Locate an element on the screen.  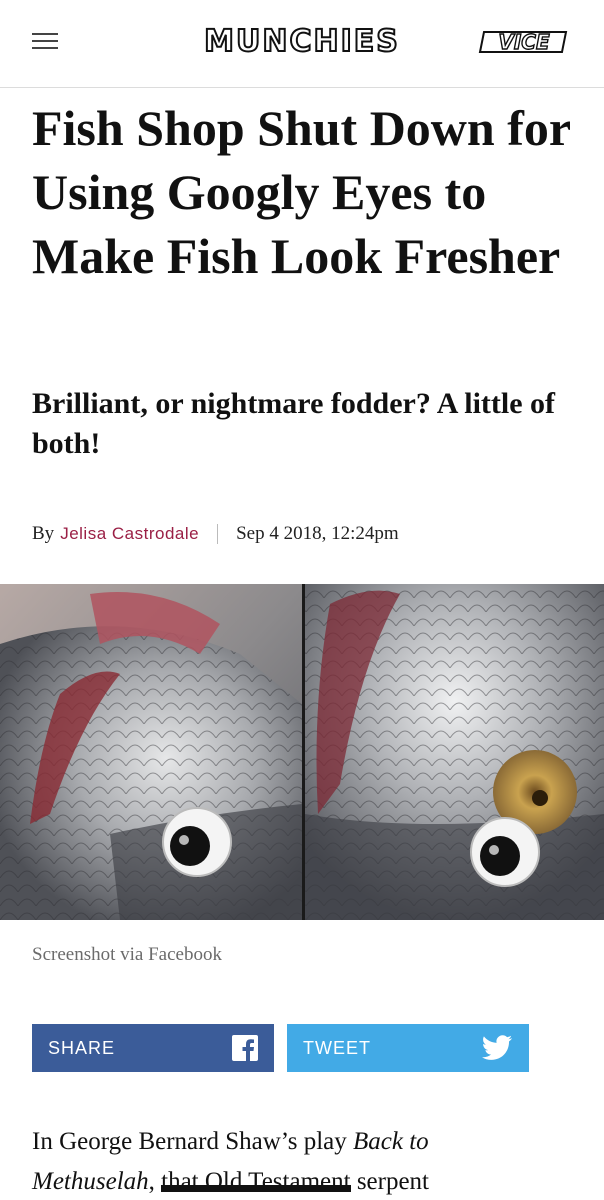
top-nav-bar: MUNCHIES VICE is located at coordinates (302, 44).